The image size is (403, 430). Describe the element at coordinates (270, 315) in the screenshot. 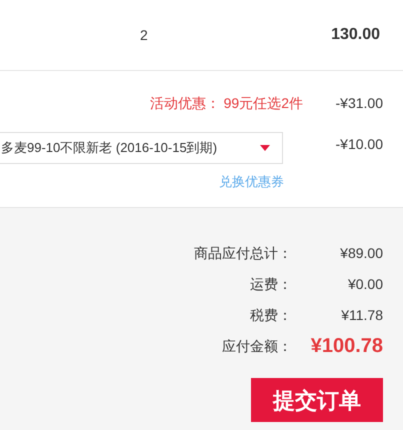

I see `summary-label: 税费：` at that location.